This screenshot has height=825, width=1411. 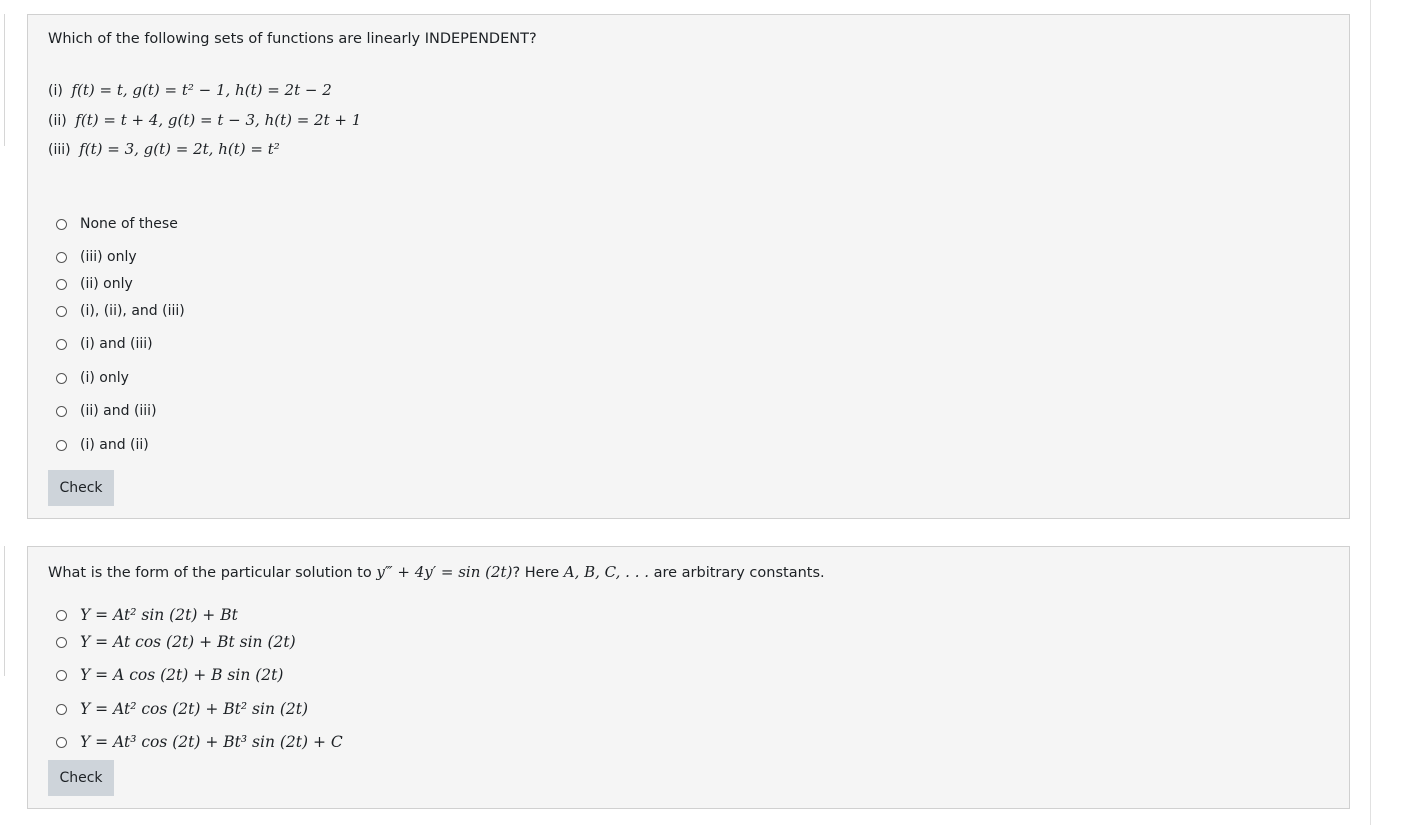 I want to click on answer-option-label: Y = At cos (2t) + Bt sin (2t), so click(x=188, y=642).